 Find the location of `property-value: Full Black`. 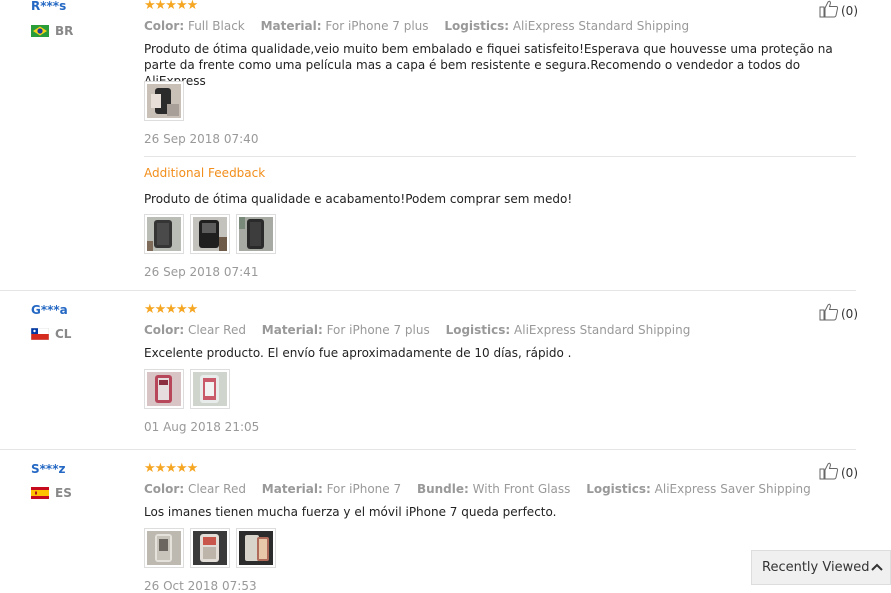

property-value: Full Black is located at coordinates (216, 26).